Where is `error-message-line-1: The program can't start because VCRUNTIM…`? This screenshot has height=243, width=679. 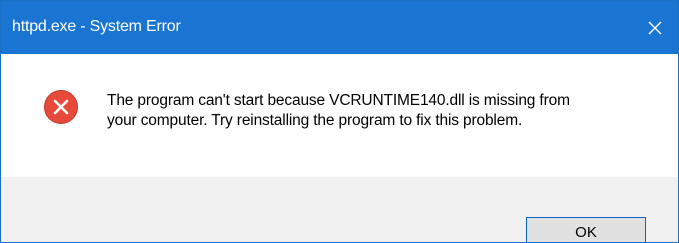 error-message-line-1: The program can't start because VCRUNTIM… is located at coordinates (338, 100).